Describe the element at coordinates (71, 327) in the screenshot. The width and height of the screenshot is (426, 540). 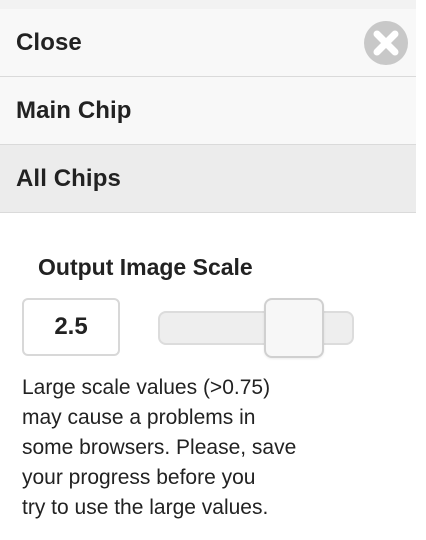
I see `scale-input` at that location.